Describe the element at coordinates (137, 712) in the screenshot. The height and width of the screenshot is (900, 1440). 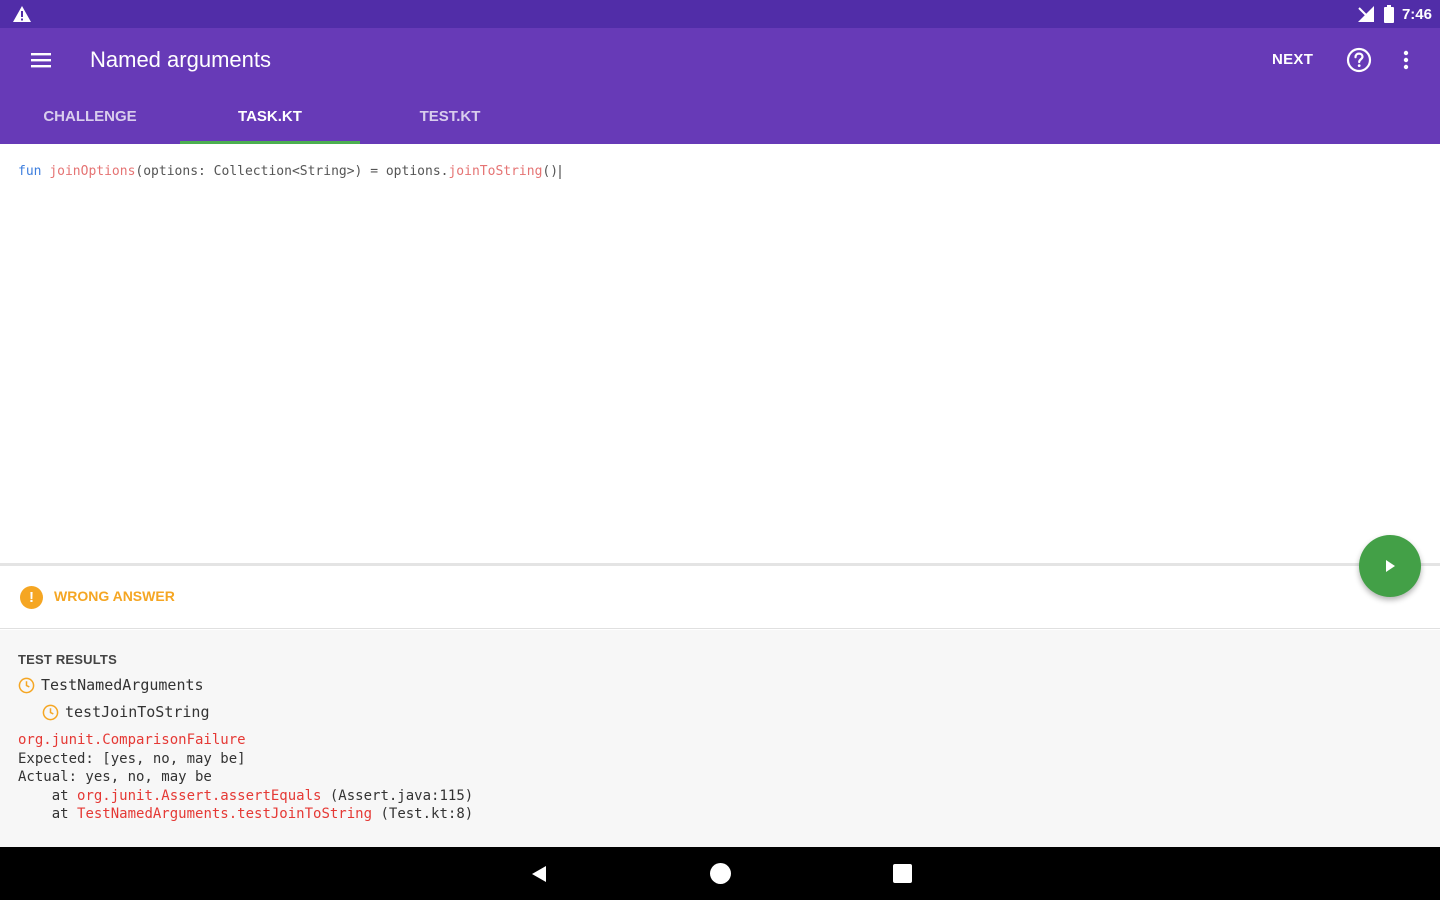
I see `test-case-name: testJoinToString` at that location.